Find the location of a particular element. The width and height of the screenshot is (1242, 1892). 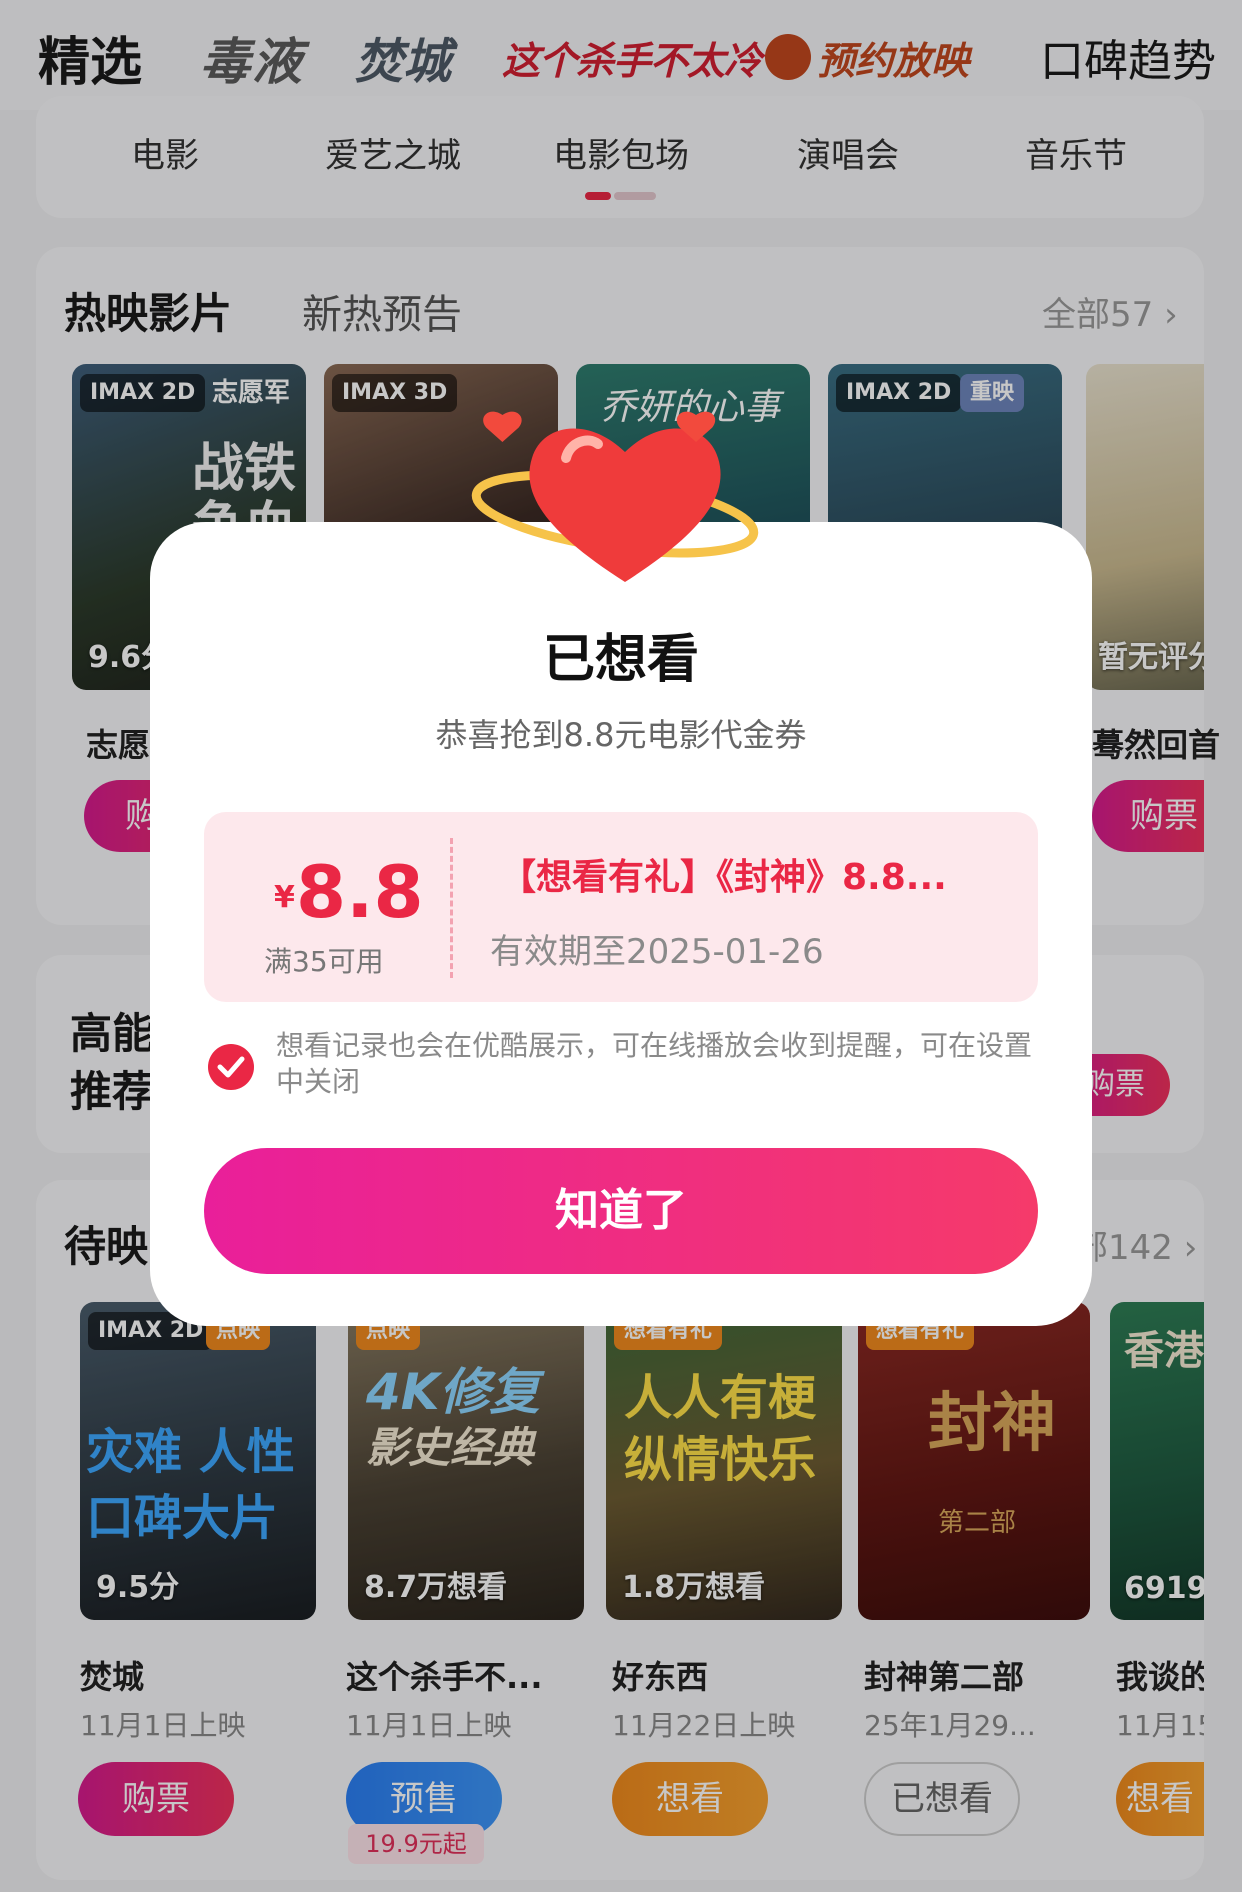

currency-symbol: ¥ is located at coordinates (284, 897).